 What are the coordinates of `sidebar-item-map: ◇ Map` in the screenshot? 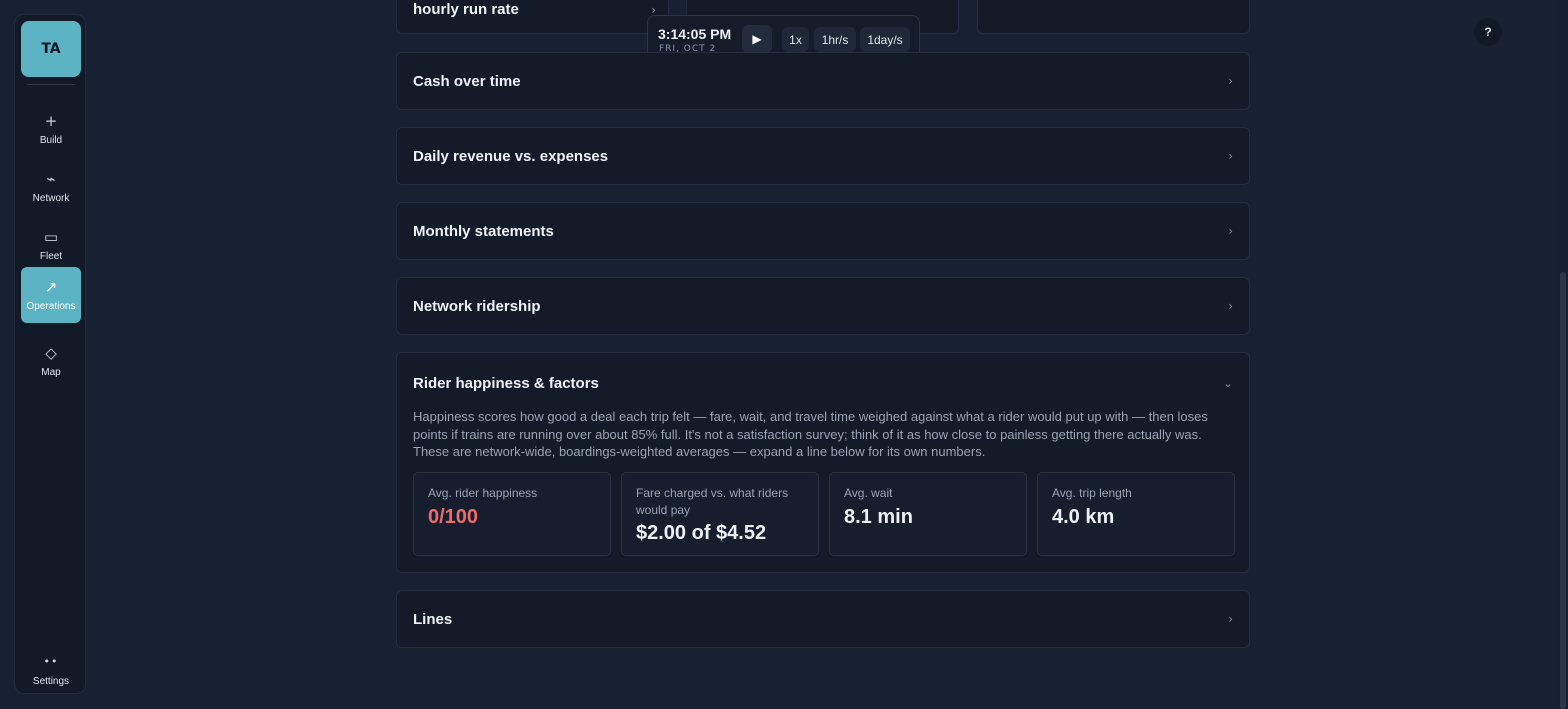 It's located at (51, 361).